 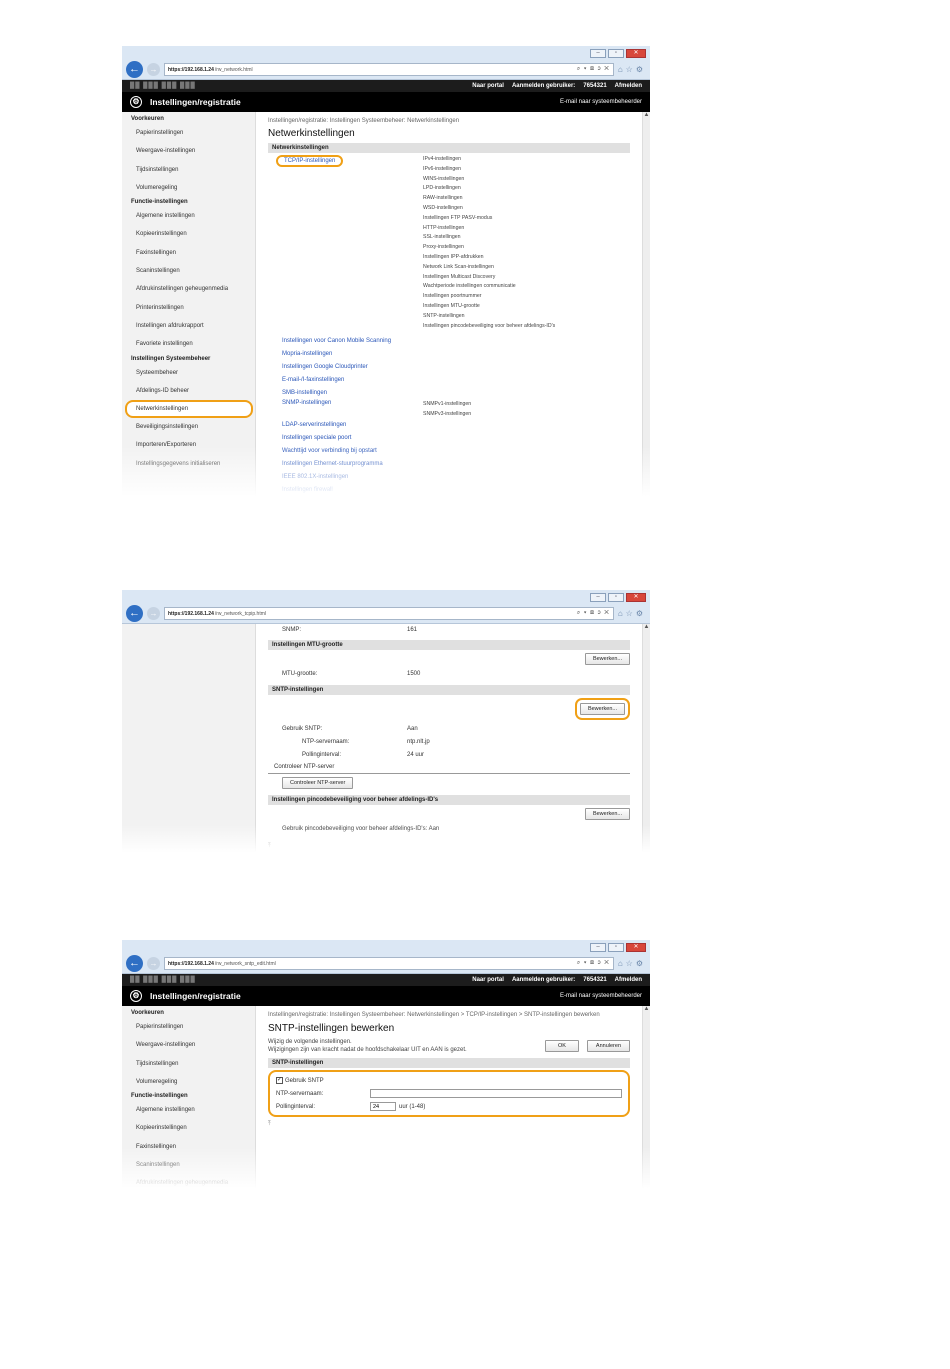 What do you see at coordinates (608, 1046) in the screenshot?
I see `cancel-button: Annuleren` at bounding box center [608, 1046].